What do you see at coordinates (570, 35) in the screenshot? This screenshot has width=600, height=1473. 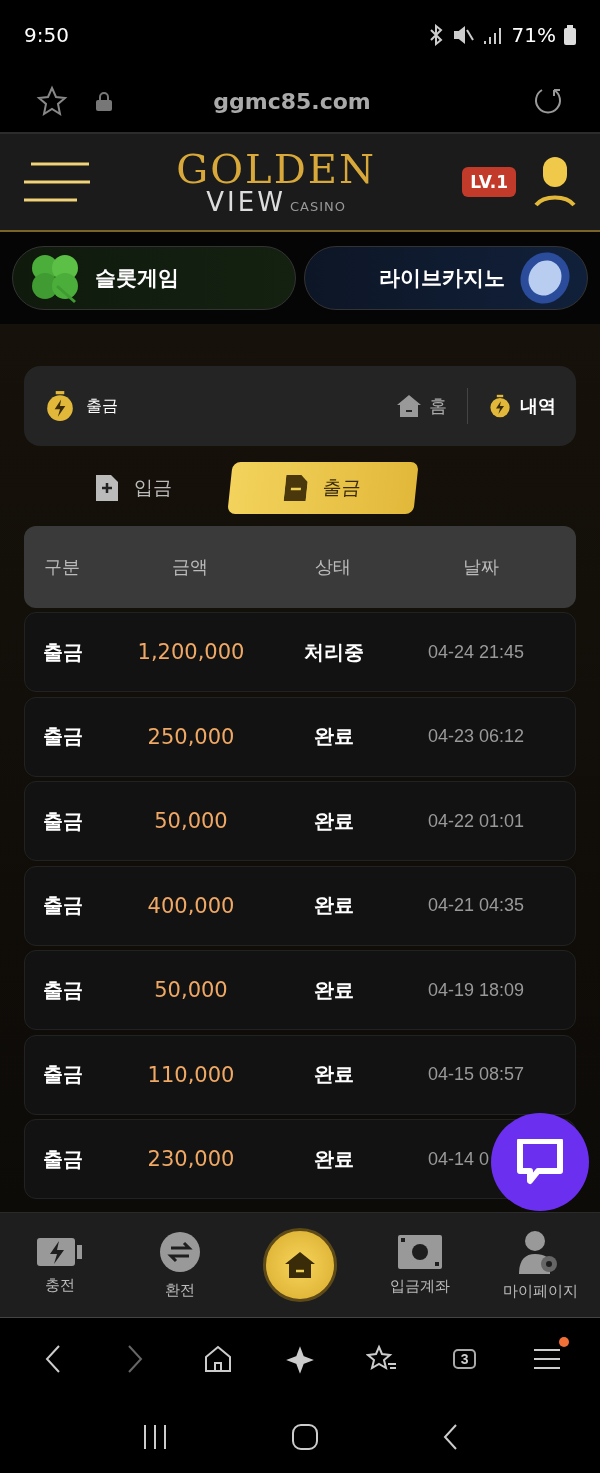 I see `battery-icon` at bounding box center [570, 35].